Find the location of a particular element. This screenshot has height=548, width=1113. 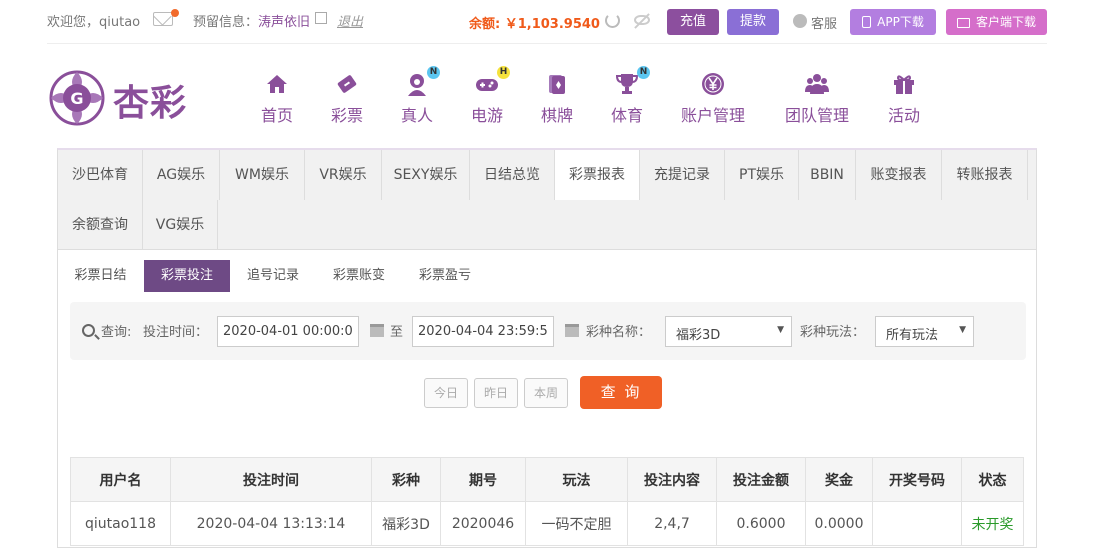

col-prize: 奖金 is located at coordinates (839, 479).